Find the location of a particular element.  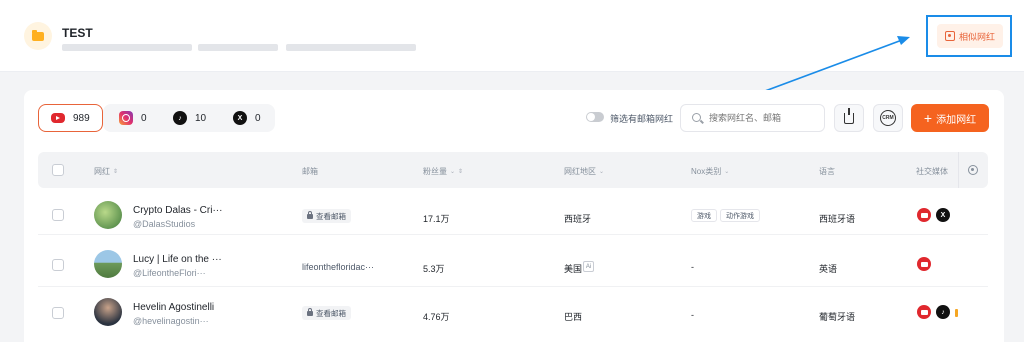

column-language: 语言 is located at coordinates (827, 171).